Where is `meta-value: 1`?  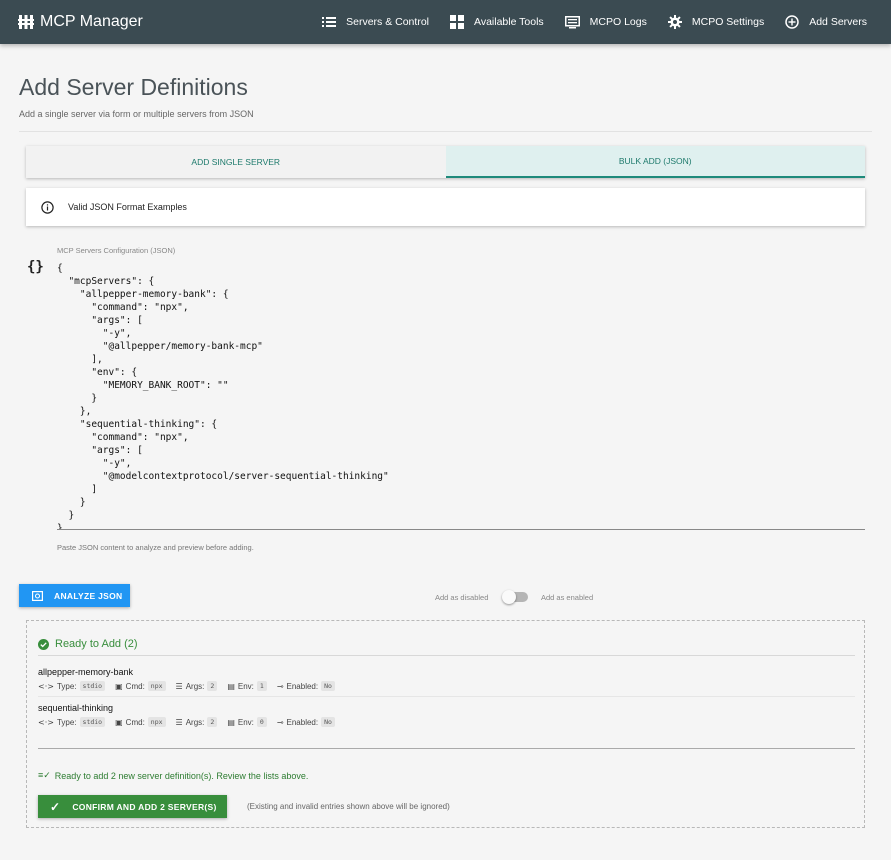 meta-value: 1 is located at coordinates (261, 686).